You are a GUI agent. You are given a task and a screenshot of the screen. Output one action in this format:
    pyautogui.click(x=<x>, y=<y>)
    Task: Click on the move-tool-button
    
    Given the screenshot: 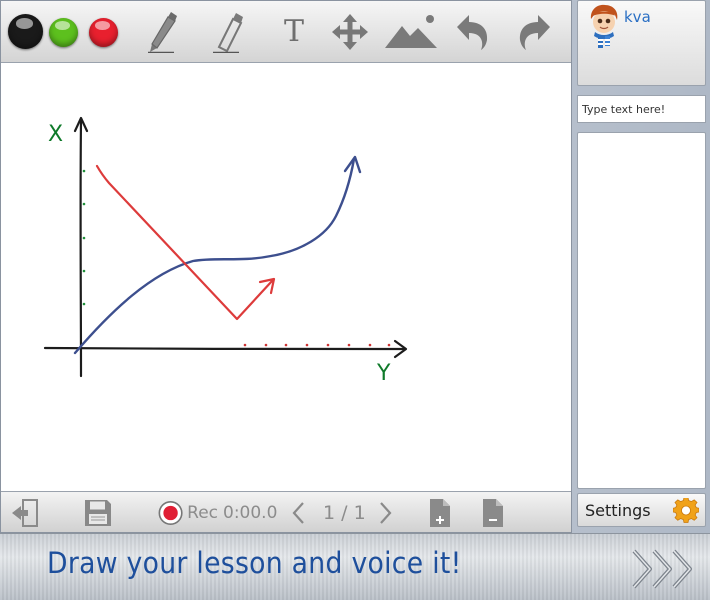 What is the action you would take?
    pyautogui.click(x=350, y=32)
    